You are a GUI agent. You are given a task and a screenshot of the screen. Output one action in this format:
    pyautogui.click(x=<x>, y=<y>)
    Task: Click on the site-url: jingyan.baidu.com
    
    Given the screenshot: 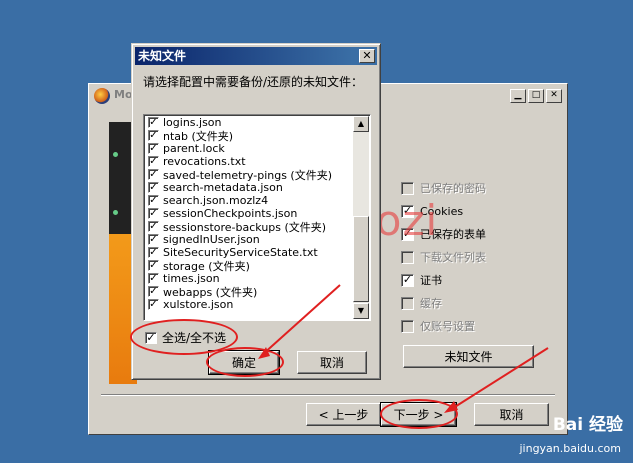 What is the action you would take?
    pyautogui.click(x=570, y=448)
    